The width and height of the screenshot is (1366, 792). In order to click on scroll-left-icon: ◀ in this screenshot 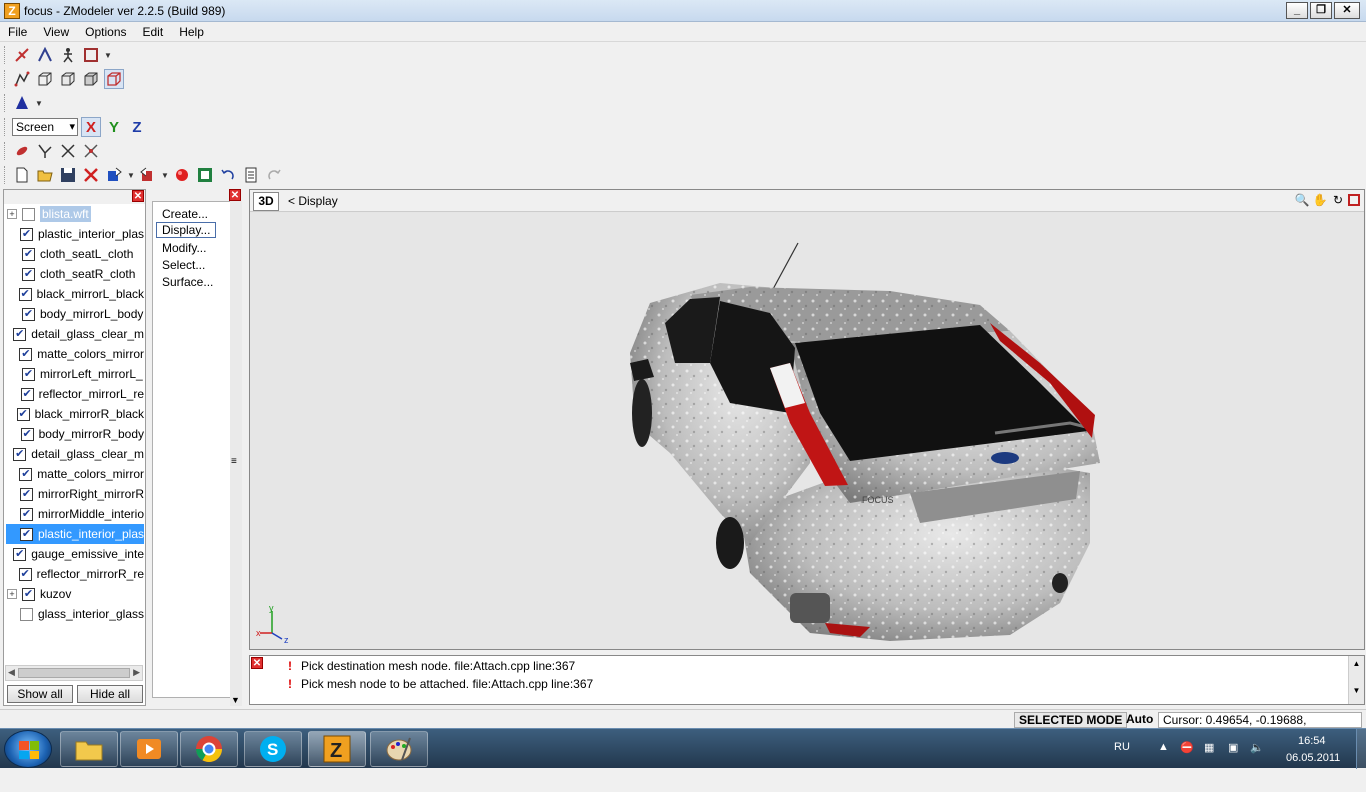, I will do `click(11, 672)`.